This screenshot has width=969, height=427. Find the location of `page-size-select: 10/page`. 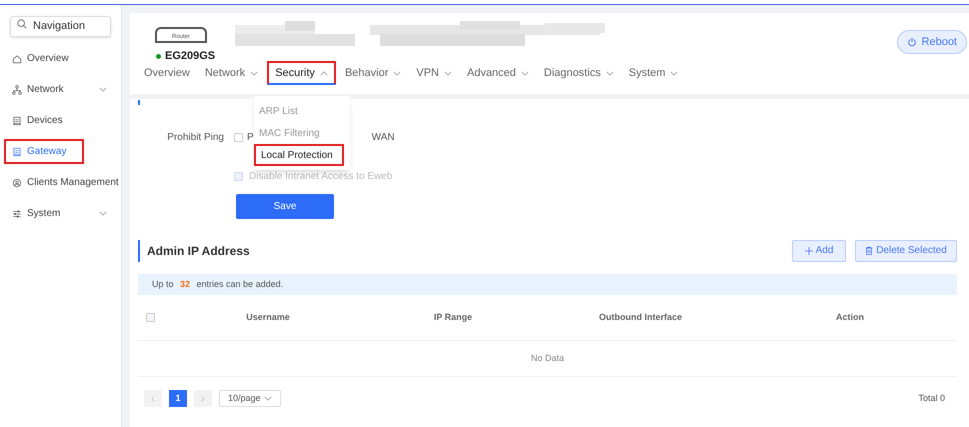

page-size-select: 10/page is located at coordinates (250, 398).